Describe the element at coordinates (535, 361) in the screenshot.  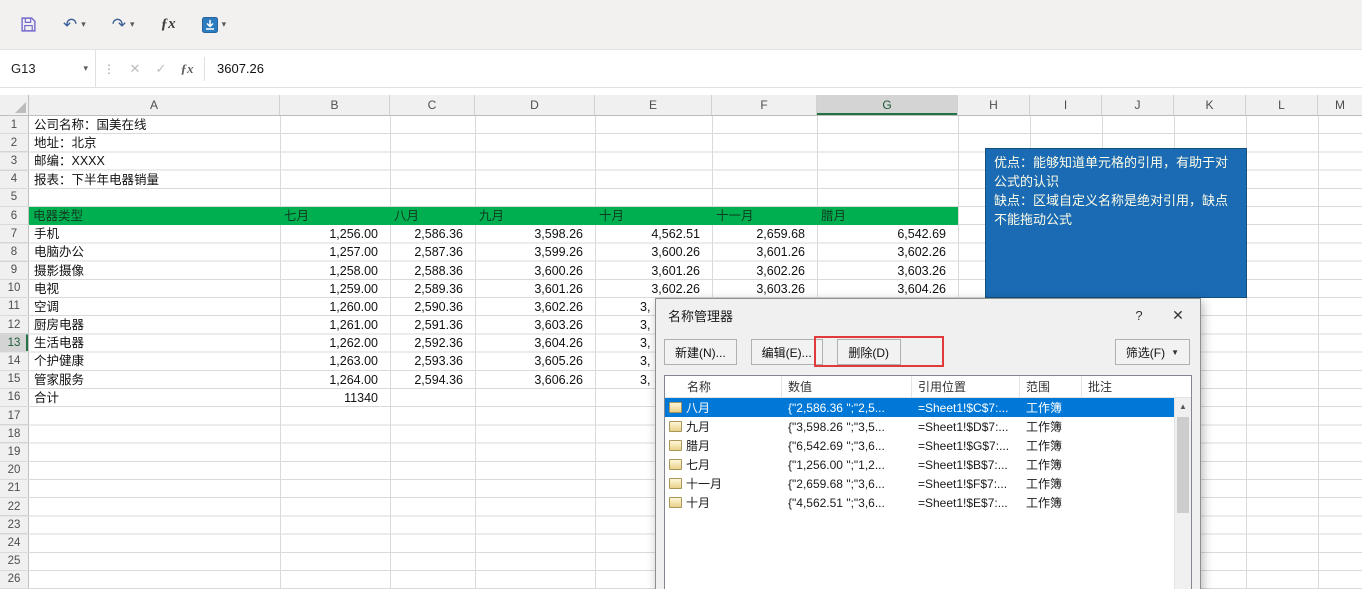
I see `cell: 3,605.26` at that location.